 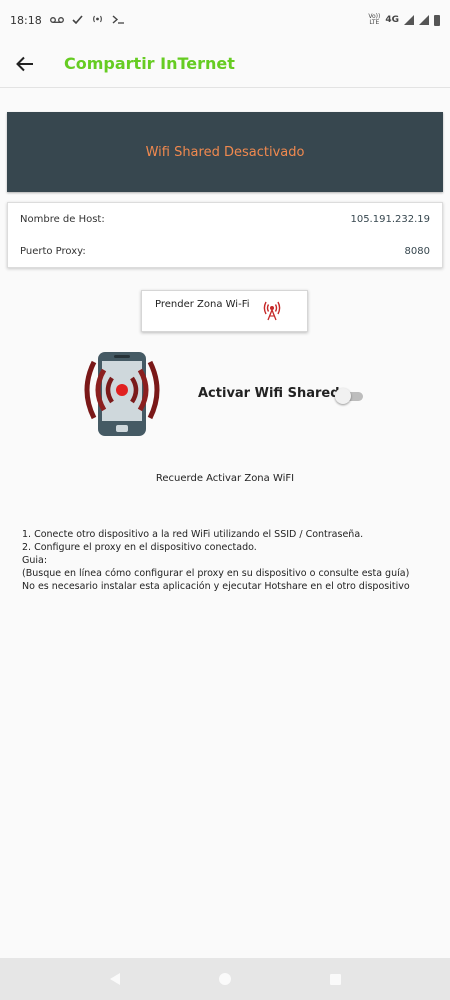 I want to click on volte-text-bottom: LTE, so click(x=374, y=22).